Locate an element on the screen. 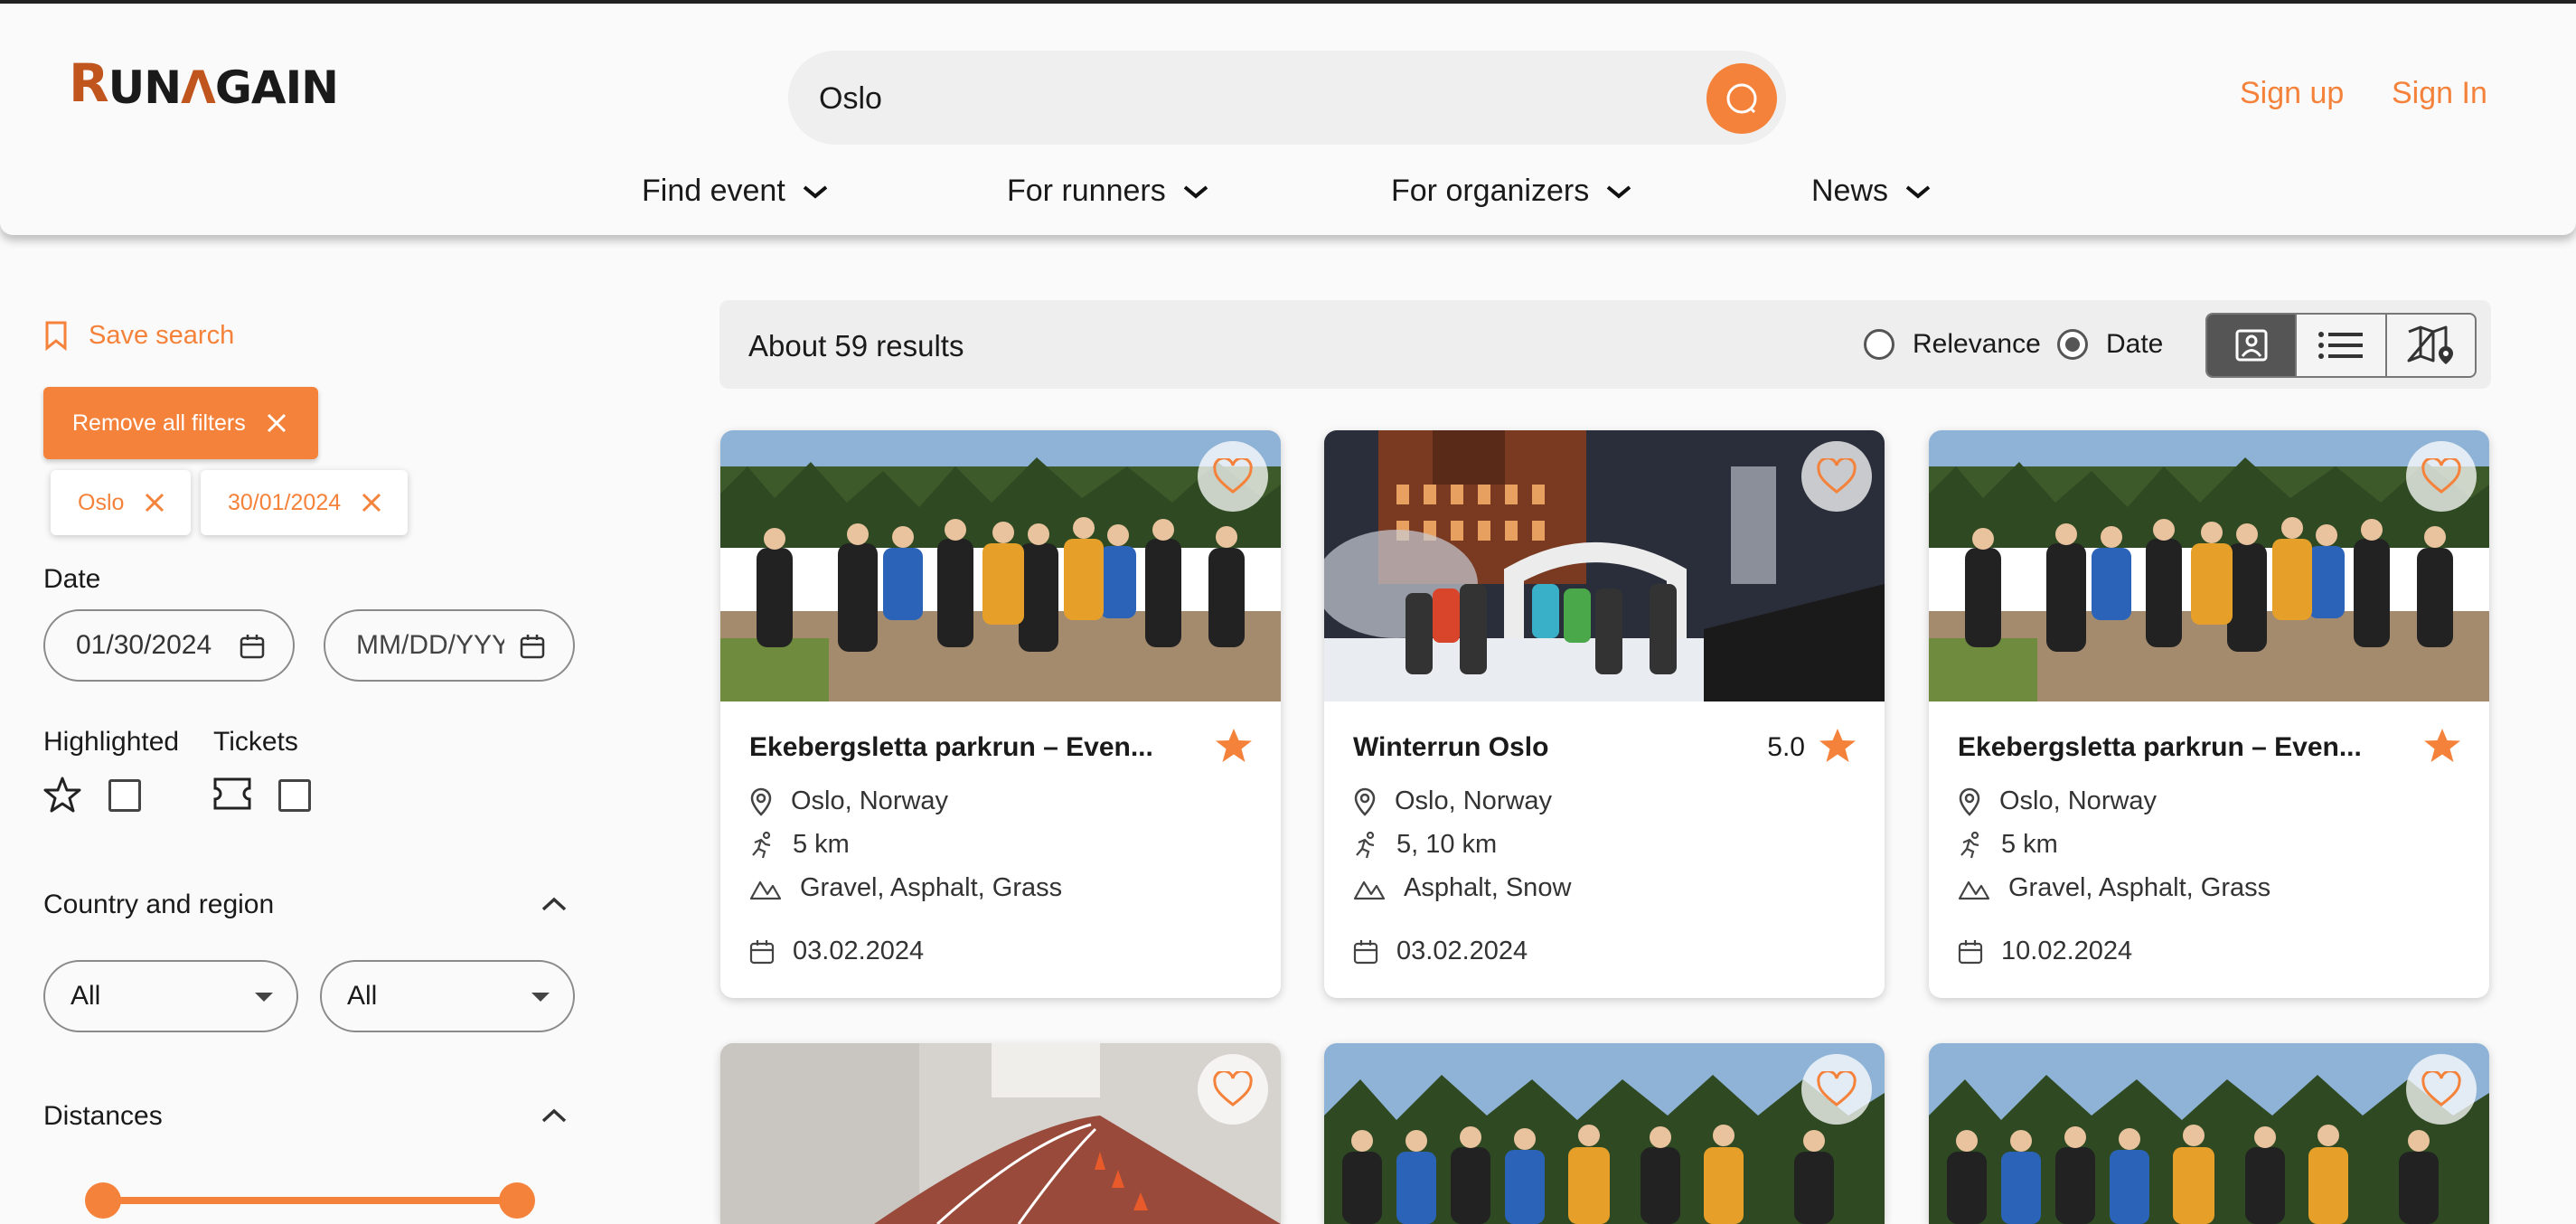  highlighted-label: Highlighted is located at coordinates (112, 742).